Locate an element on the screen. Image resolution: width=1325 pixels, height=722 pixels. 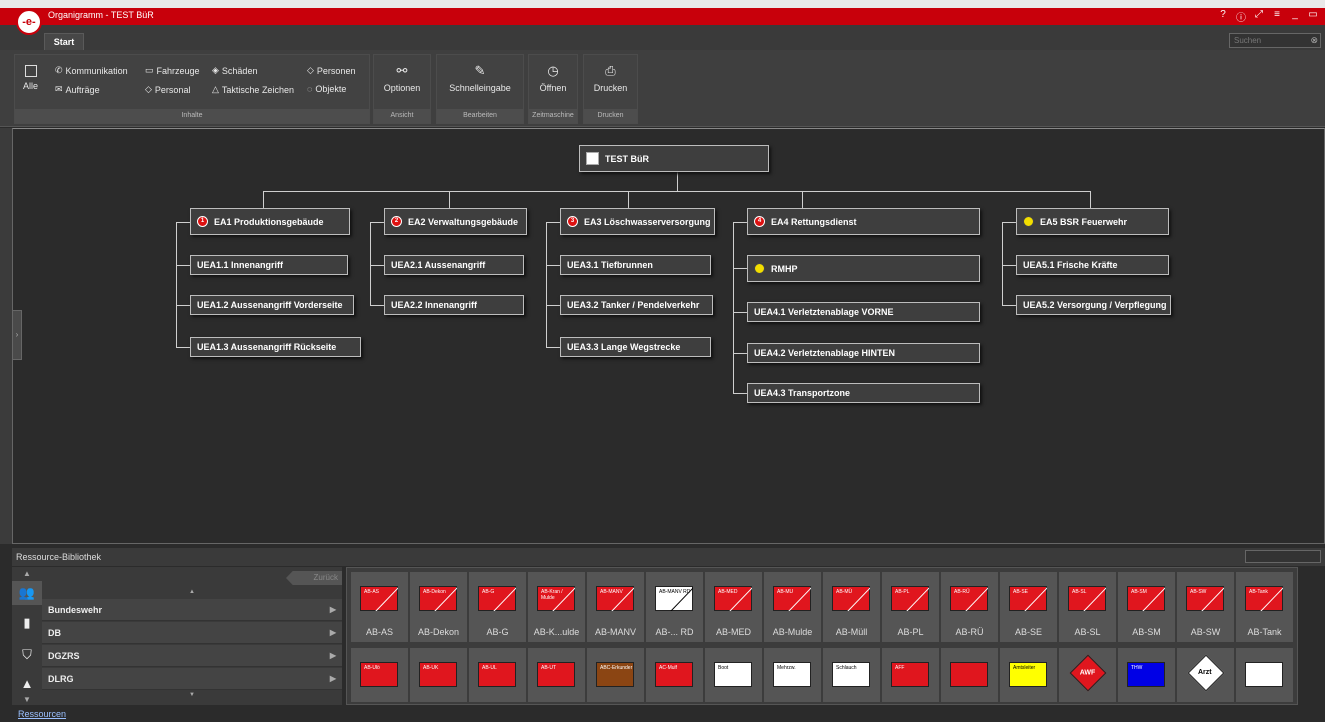
resource-item: Schlauch is located at coordinates (851, 675).